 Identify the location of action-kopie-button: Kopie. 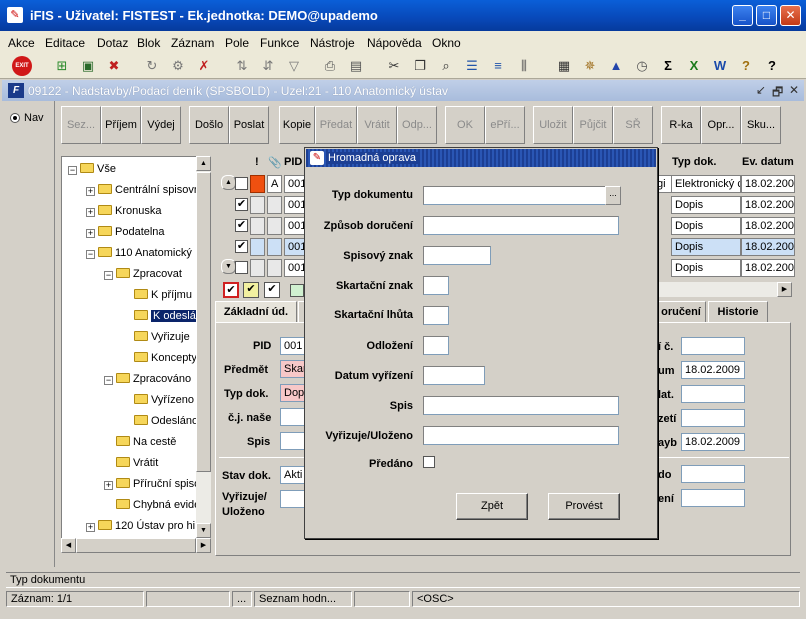
(297, 125).